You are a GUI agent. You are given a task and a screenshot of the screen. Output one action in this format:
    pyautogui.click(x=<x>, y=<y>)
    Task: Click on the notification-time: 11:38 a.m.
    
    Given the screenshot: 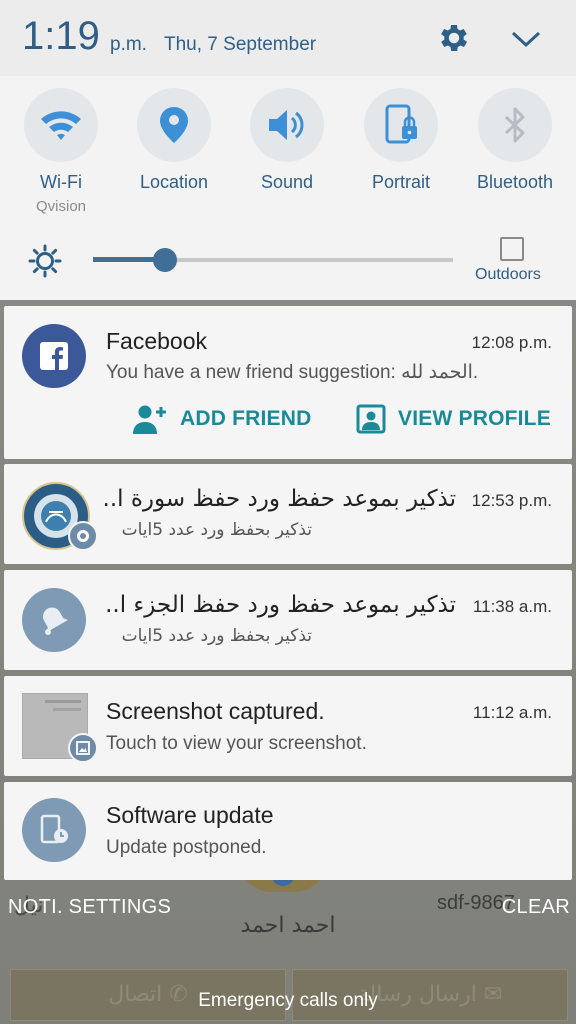 What is the action you would take?
    pyautogui.click(x=512, y=606)
    